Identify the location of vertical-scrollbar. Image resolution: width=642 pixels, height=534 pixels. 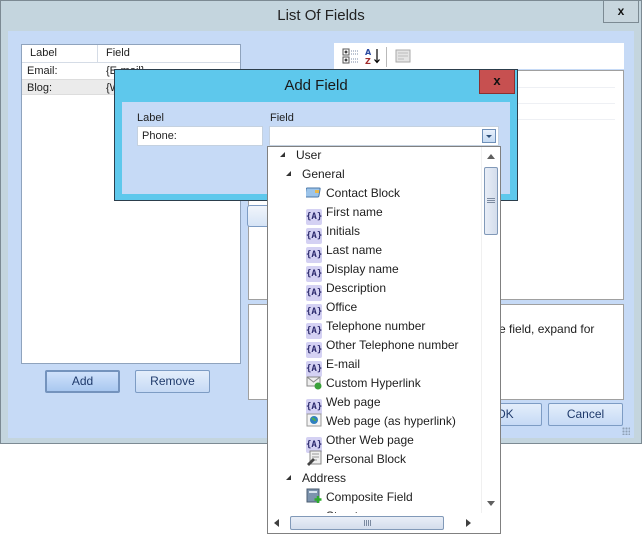
(490, 330).